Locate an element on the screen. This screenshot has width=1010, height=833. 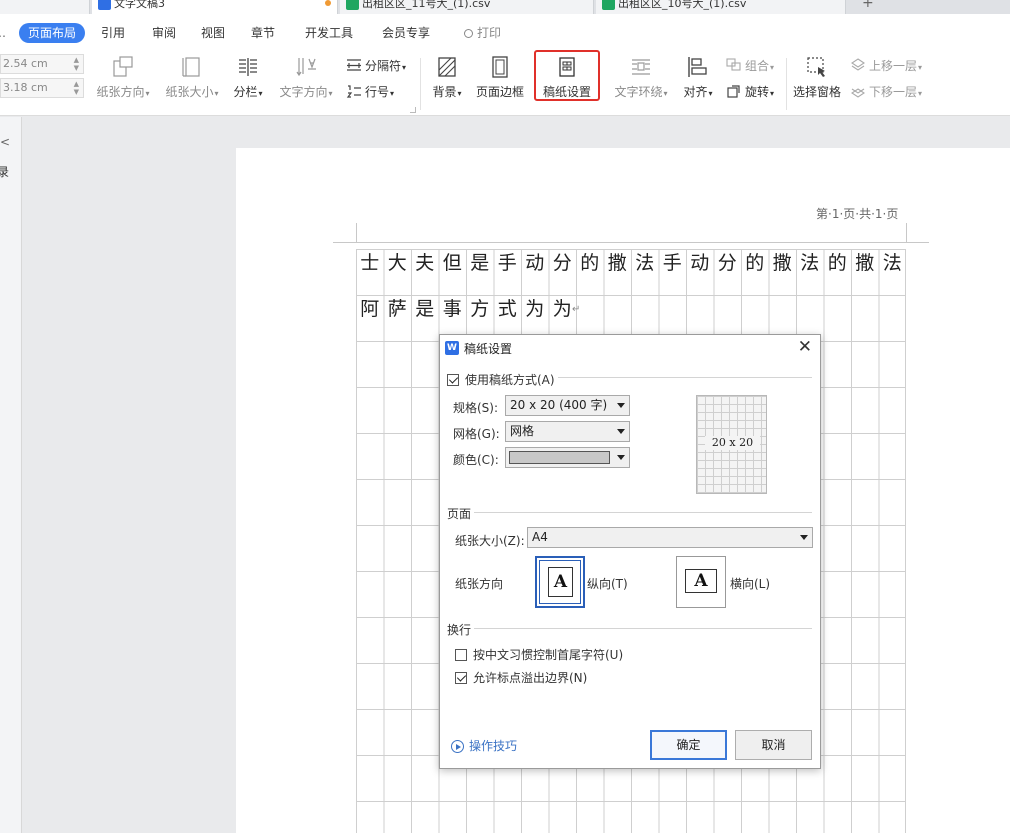
margin-top-field: 2.54 cm ▲ ▼ is located at coordinates (42, 64).